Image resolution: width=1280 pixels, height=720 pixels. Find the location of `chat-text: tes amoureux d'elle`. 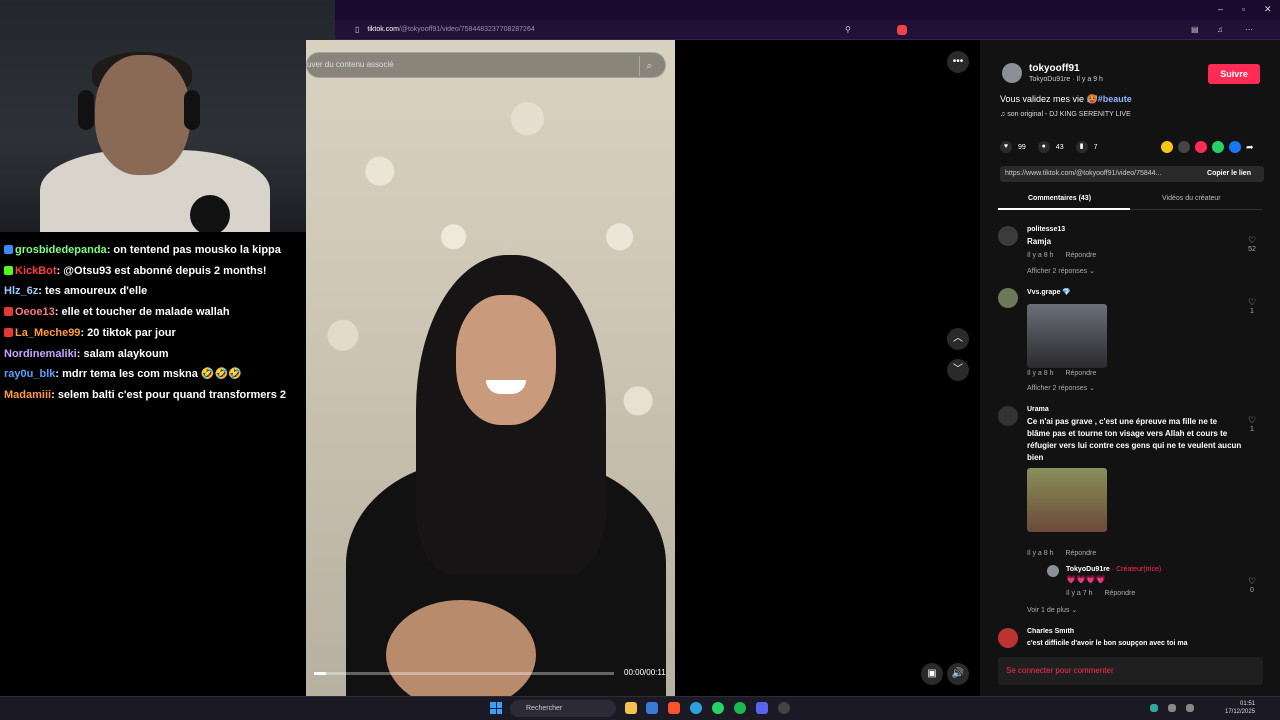

chat-text: tes amoureux d'elle is located at coordinates (96, 291).